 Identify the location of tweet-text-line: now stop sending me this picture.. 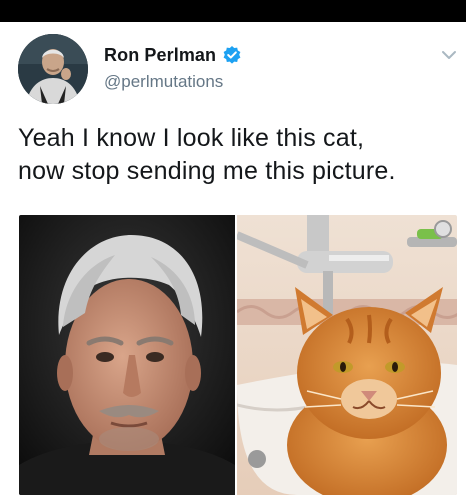
(207, 171).